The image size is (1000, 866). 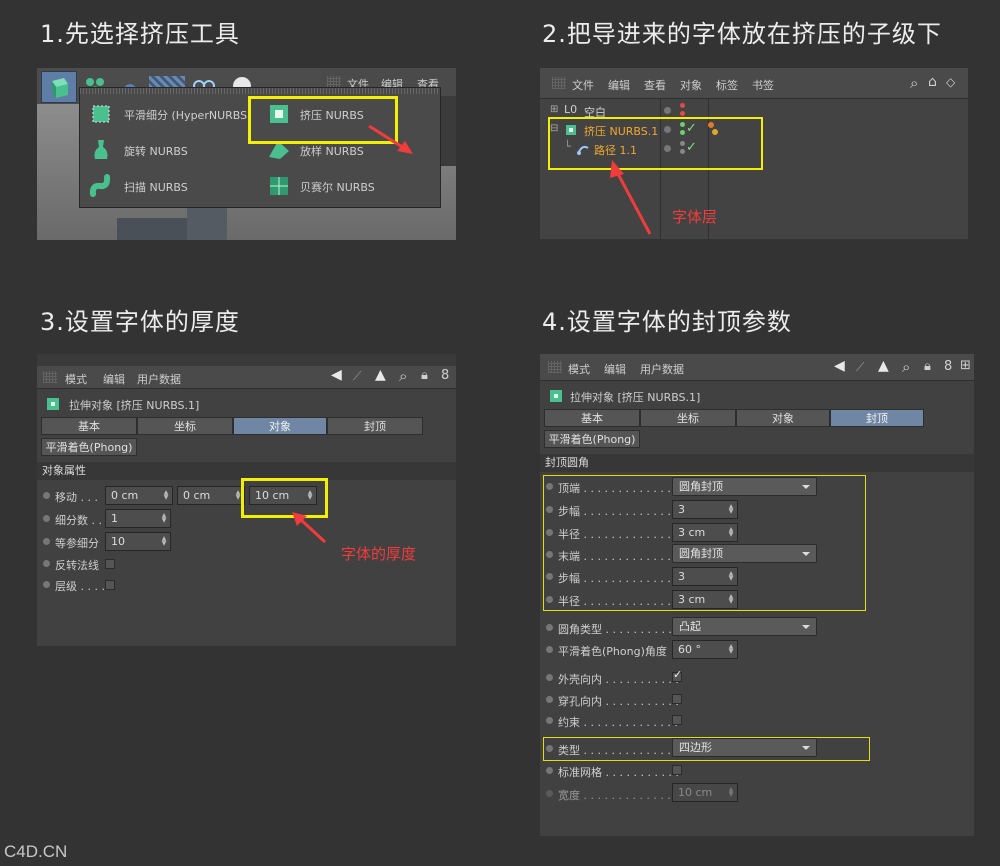 What do you see at coordinates (168, 114) in the screenshot?
I see `menu-item-hypernurbs: 平滑细分 (HyperNURBS)` at bounding box center [168, 114].